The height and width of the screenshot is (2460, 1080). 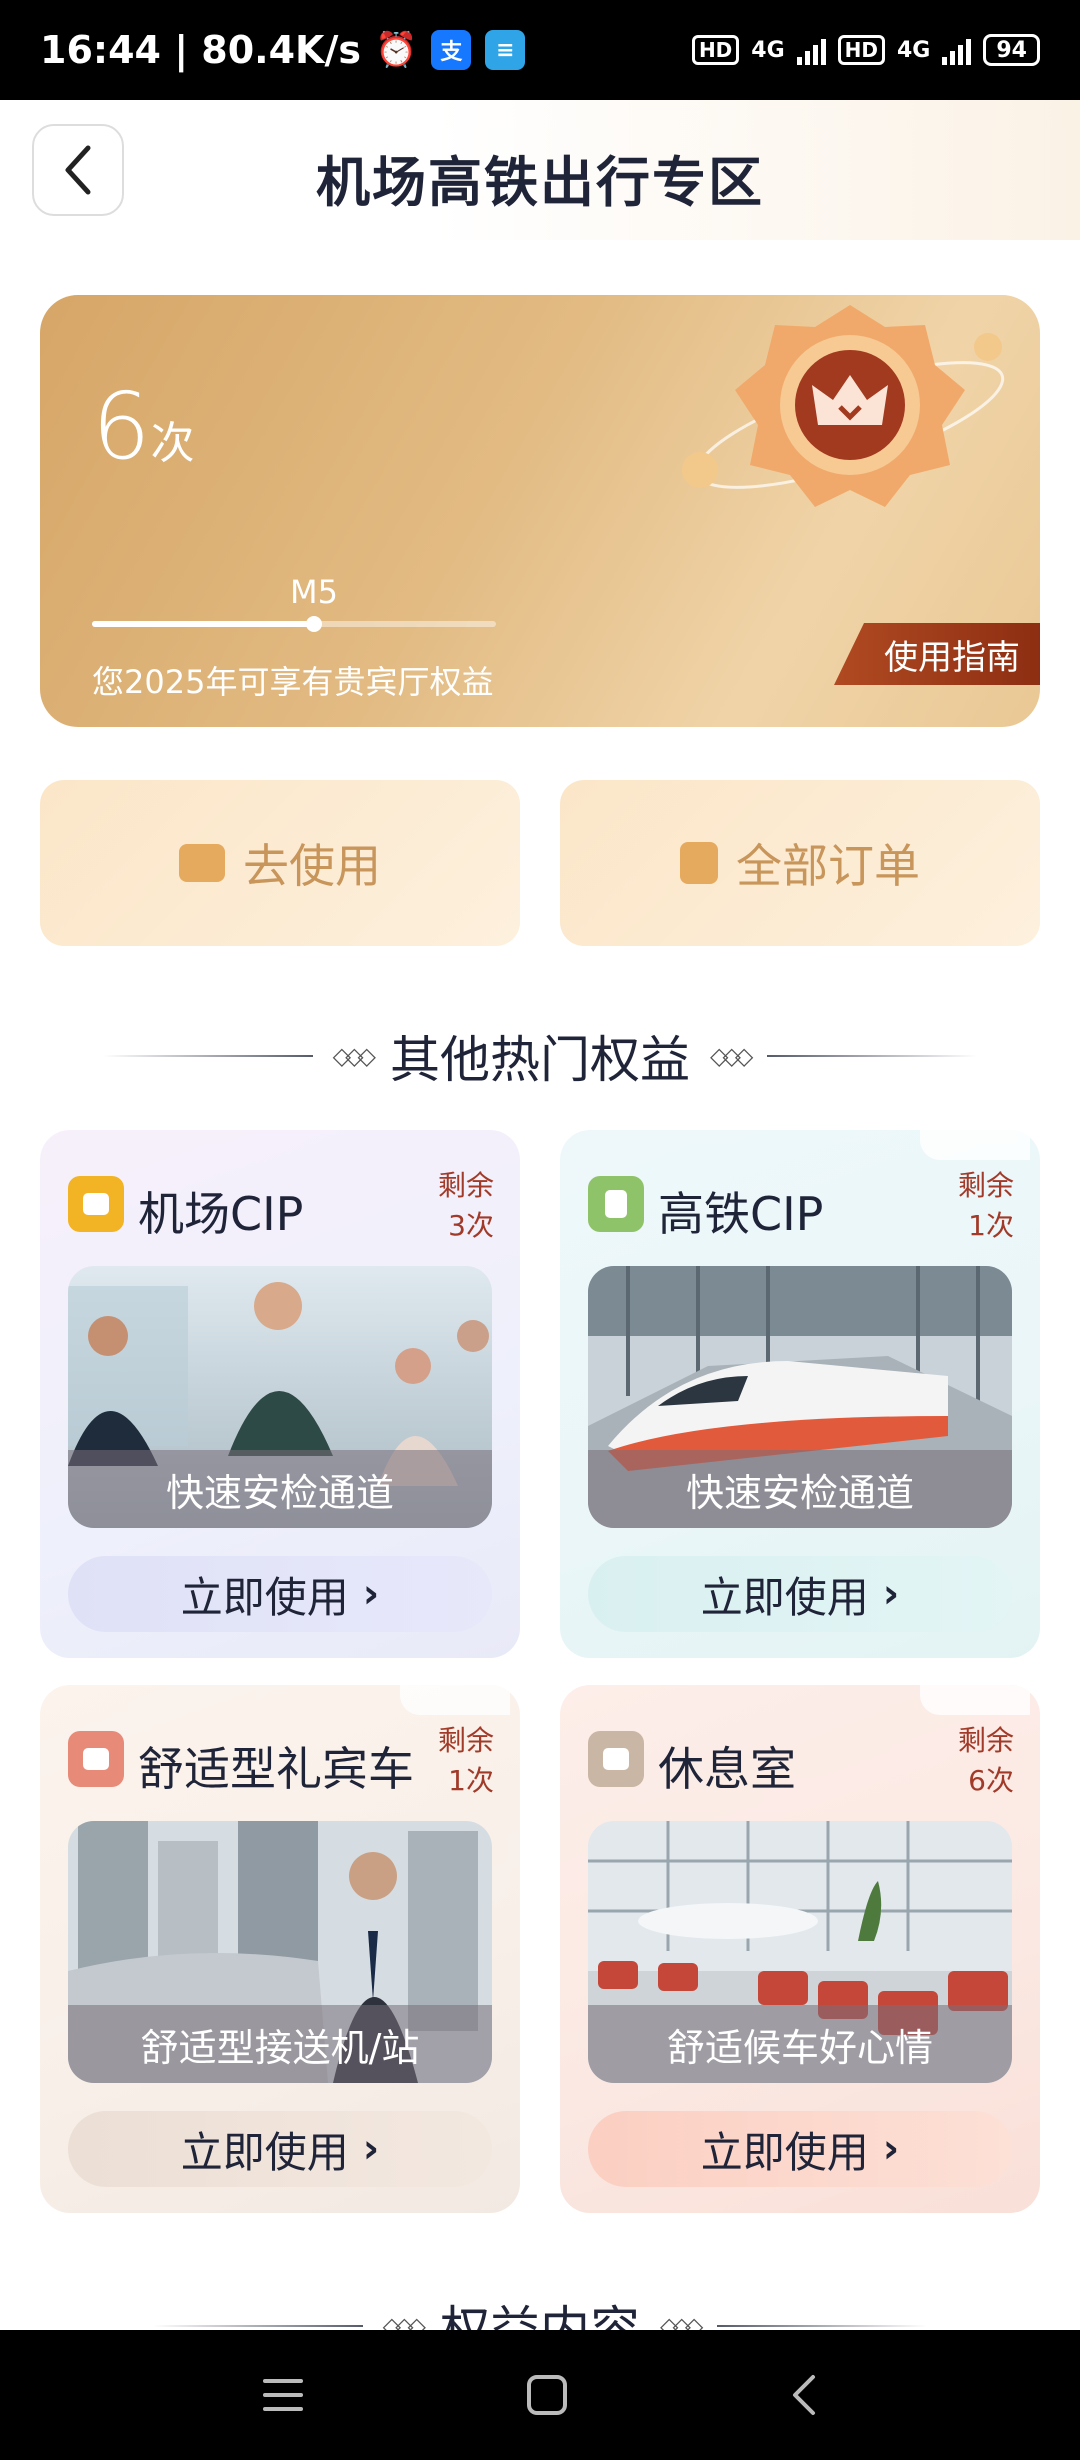 I want to click on hd-badge-2: HD, so click(x=861, y=50).